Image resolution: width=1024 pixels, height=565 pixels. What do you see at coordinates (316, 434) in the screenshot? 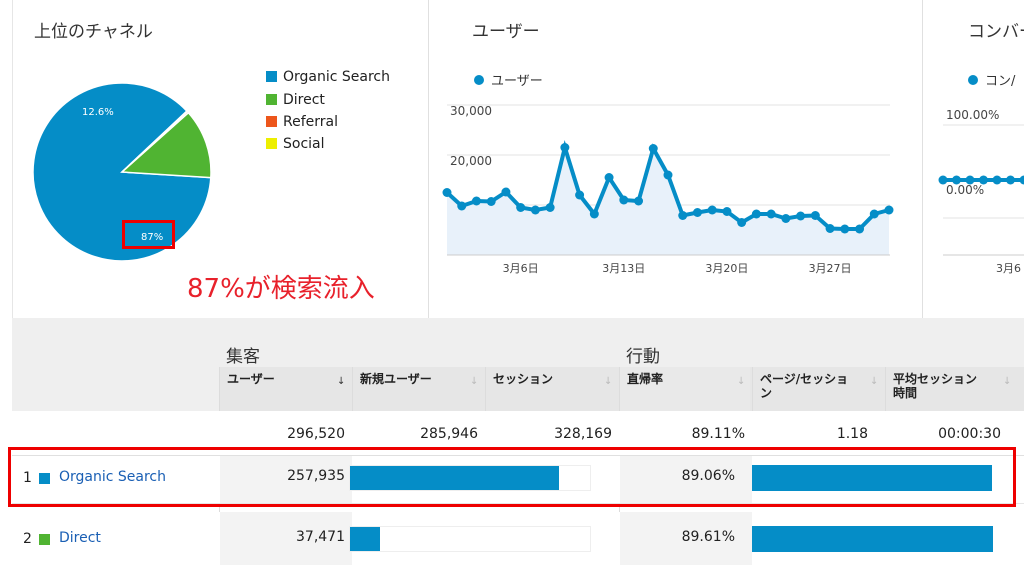
I see `total-users: 296,520` at bounding box center [316, 434].